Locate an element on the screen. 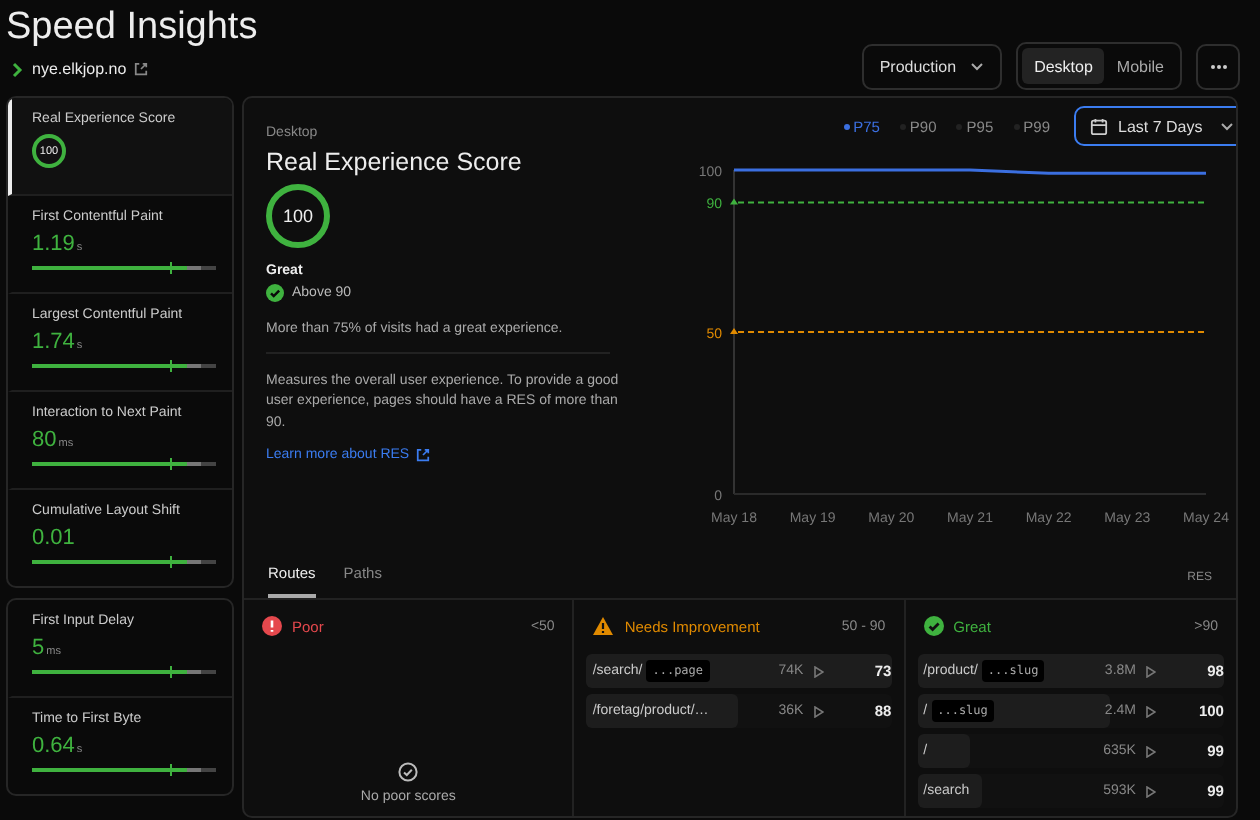  metric-value: 80 is located at coordinates (44, 440).